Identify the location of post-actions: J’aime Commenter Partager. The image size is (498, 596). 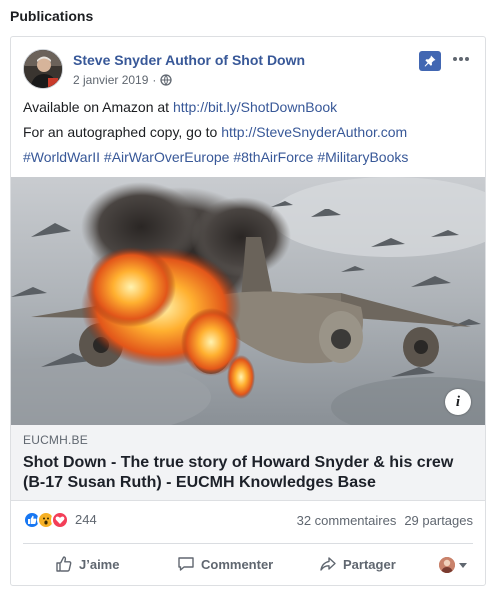
(248, 565).